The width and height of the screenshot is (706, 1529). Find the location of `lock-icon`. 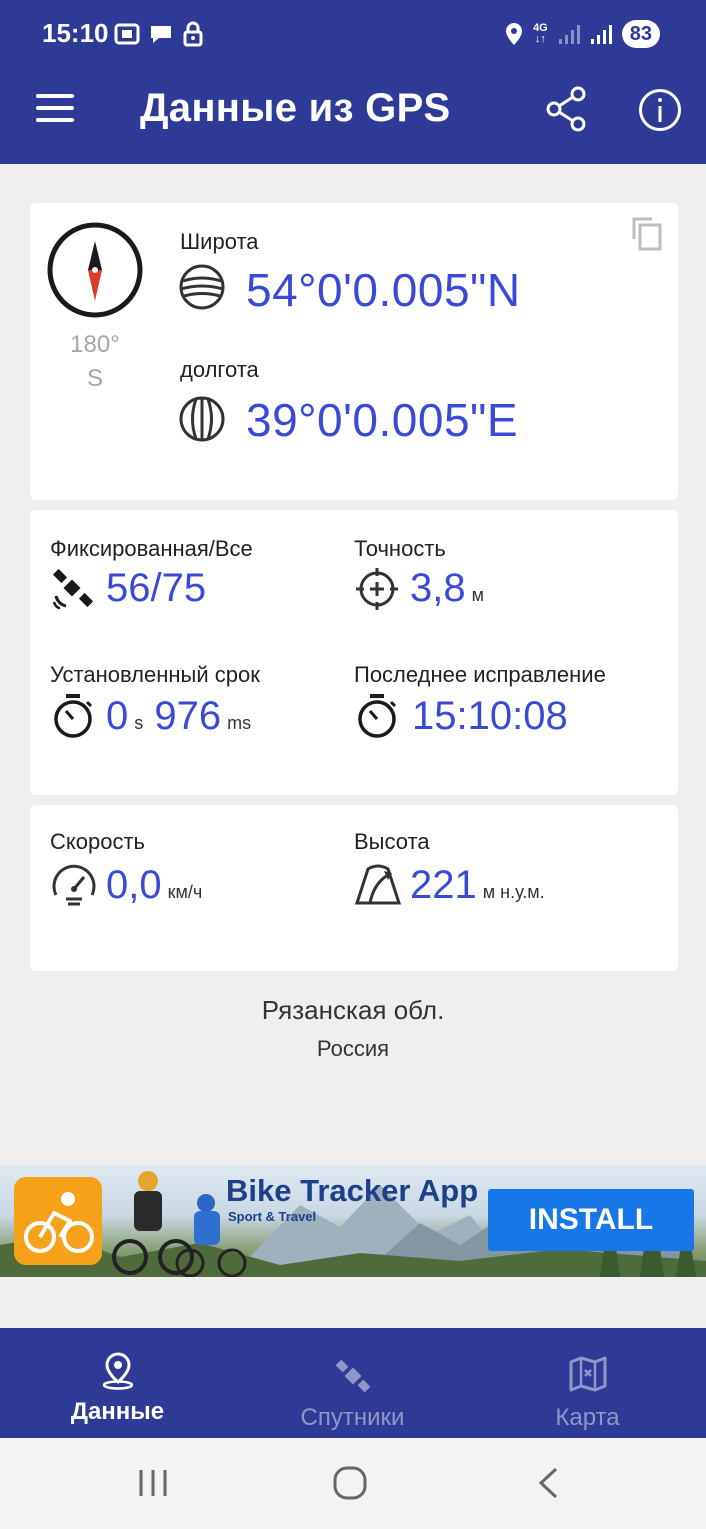

lock-icon is located at coordinates (193, 34).